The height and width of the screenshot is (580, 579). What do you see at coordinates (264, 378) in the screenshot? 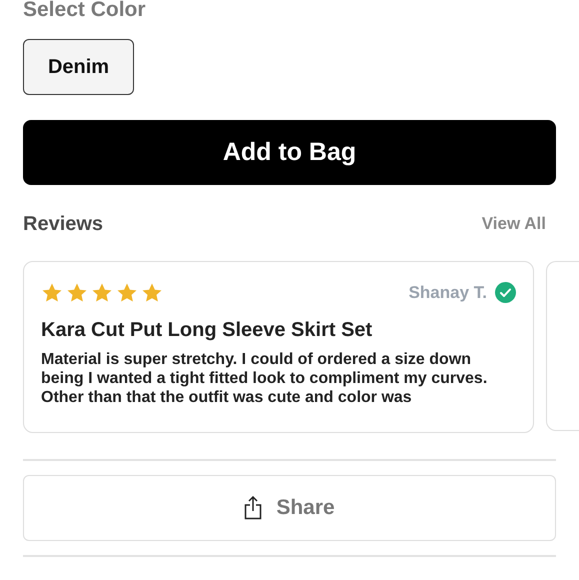
I see `review-text: Material is super stretchy. I could of ordered a size down being I wanted a tight fitted look to compliment my curves. Other than that the outfit was cute and color was` at bounding box center [264, 378].